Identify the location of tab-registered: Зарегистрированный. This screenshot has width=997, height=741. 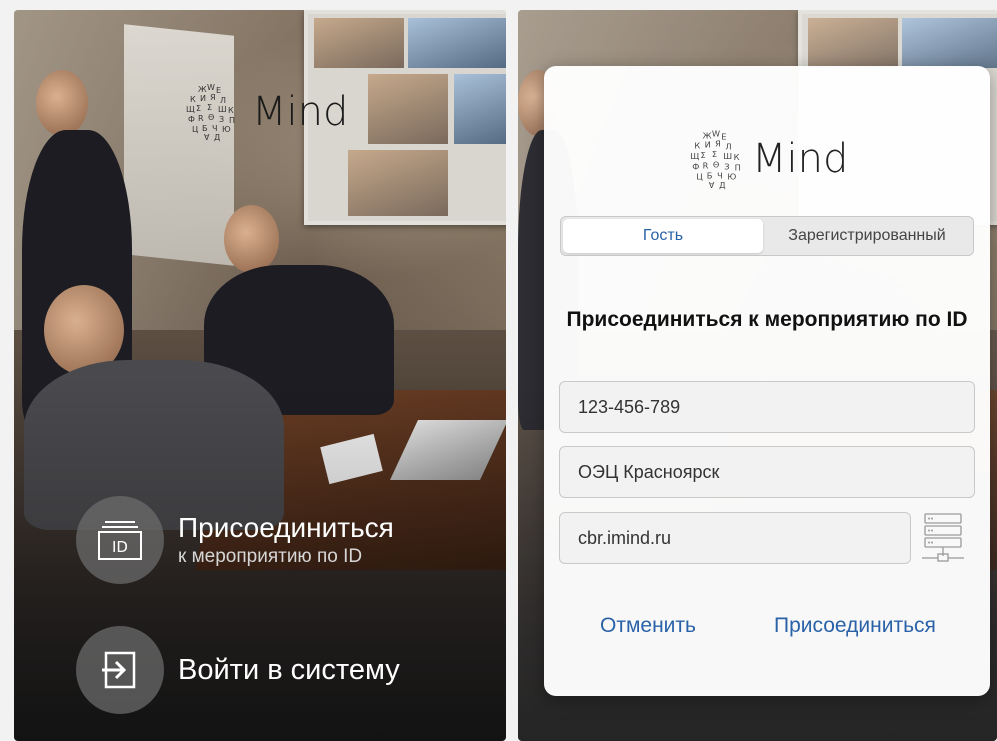
(867, 236).